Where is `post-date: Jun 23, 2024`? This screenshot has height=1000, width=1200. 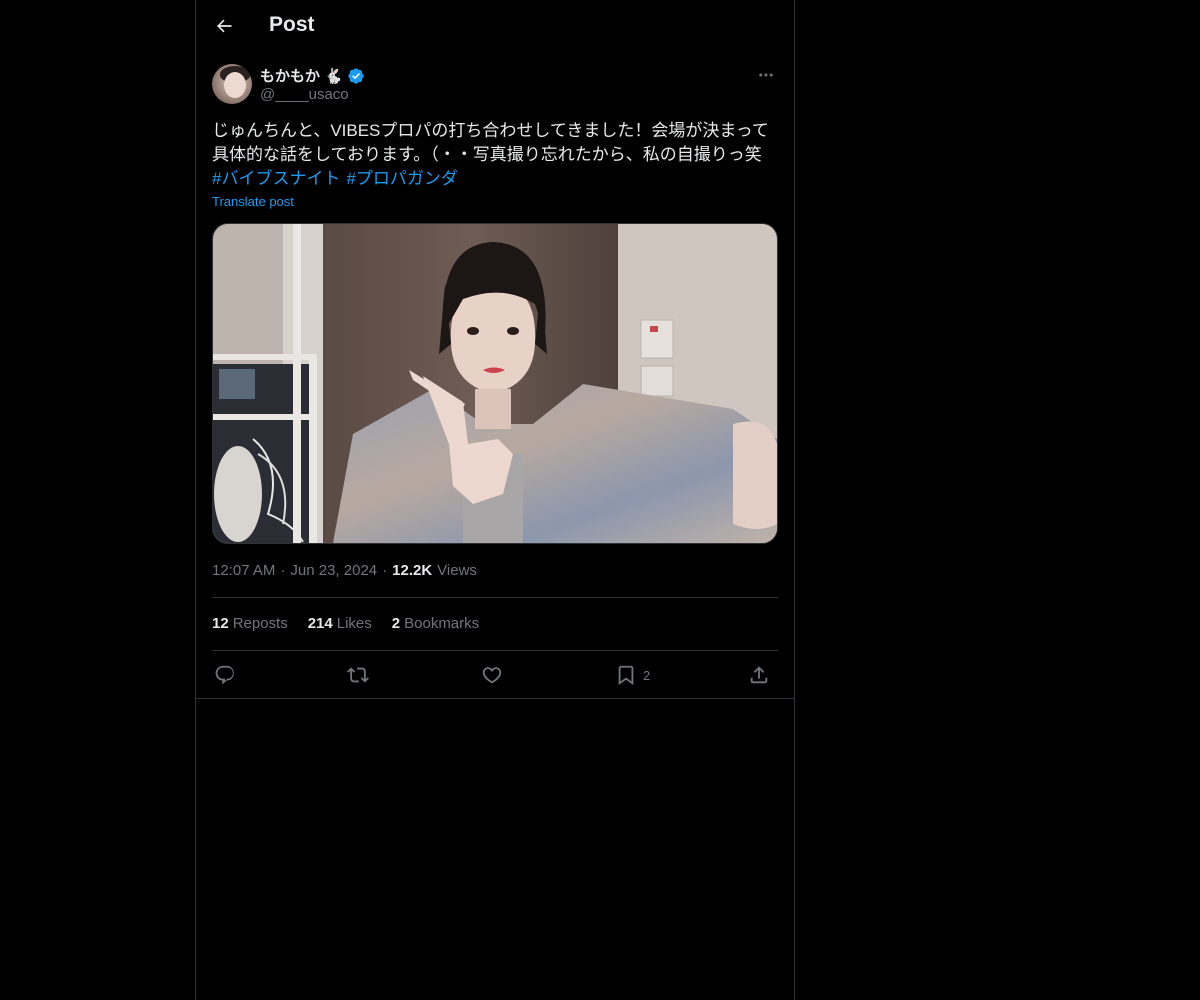 post-date: Jun 23, 2024 is located at coordinates (333, 570).